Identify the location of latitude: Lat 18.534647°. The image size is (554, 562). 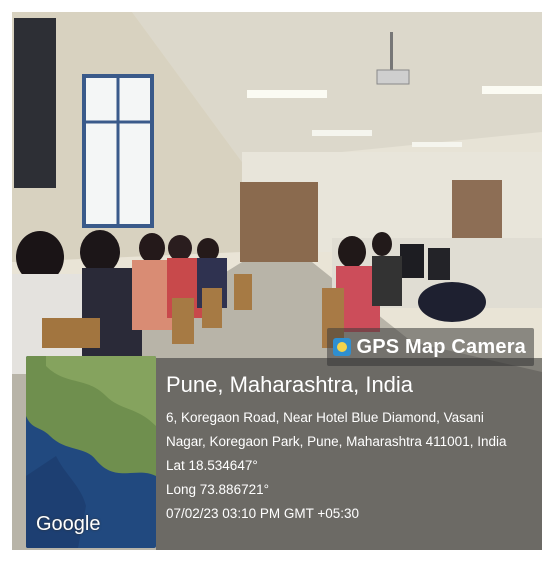
(212, 465).